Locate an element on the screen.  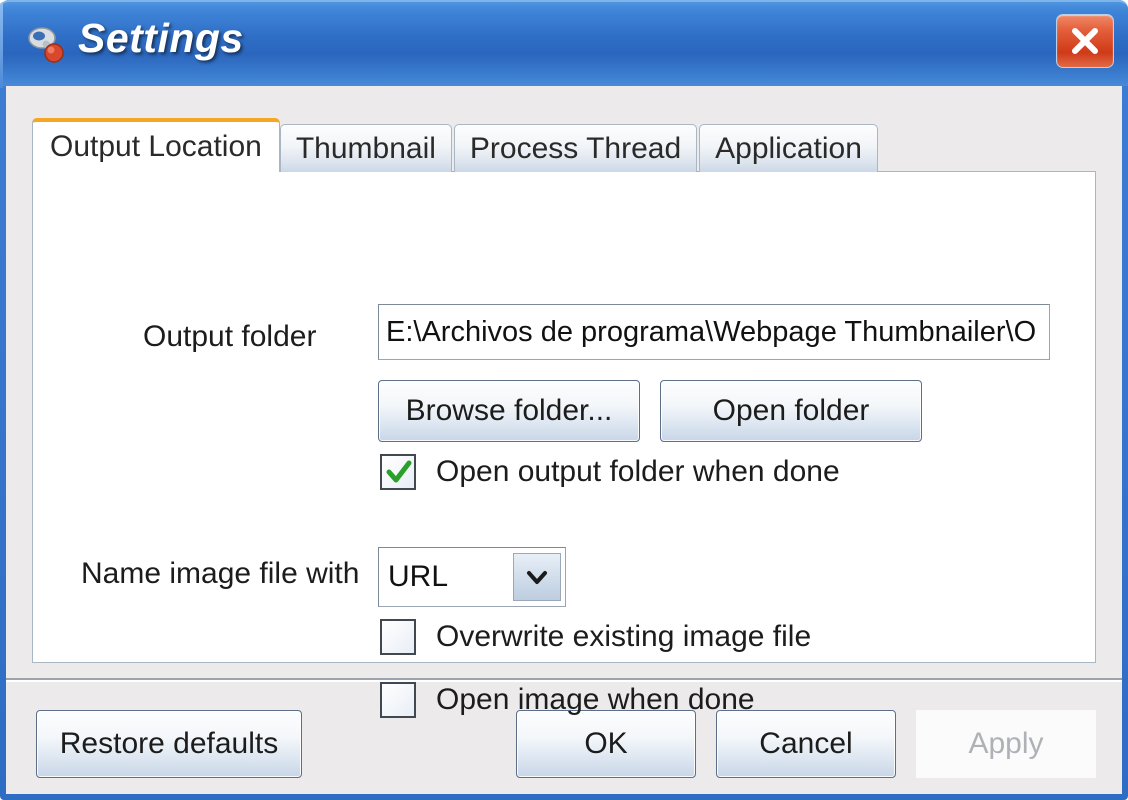
tab-label: Application is located at coordinates (788, 148).